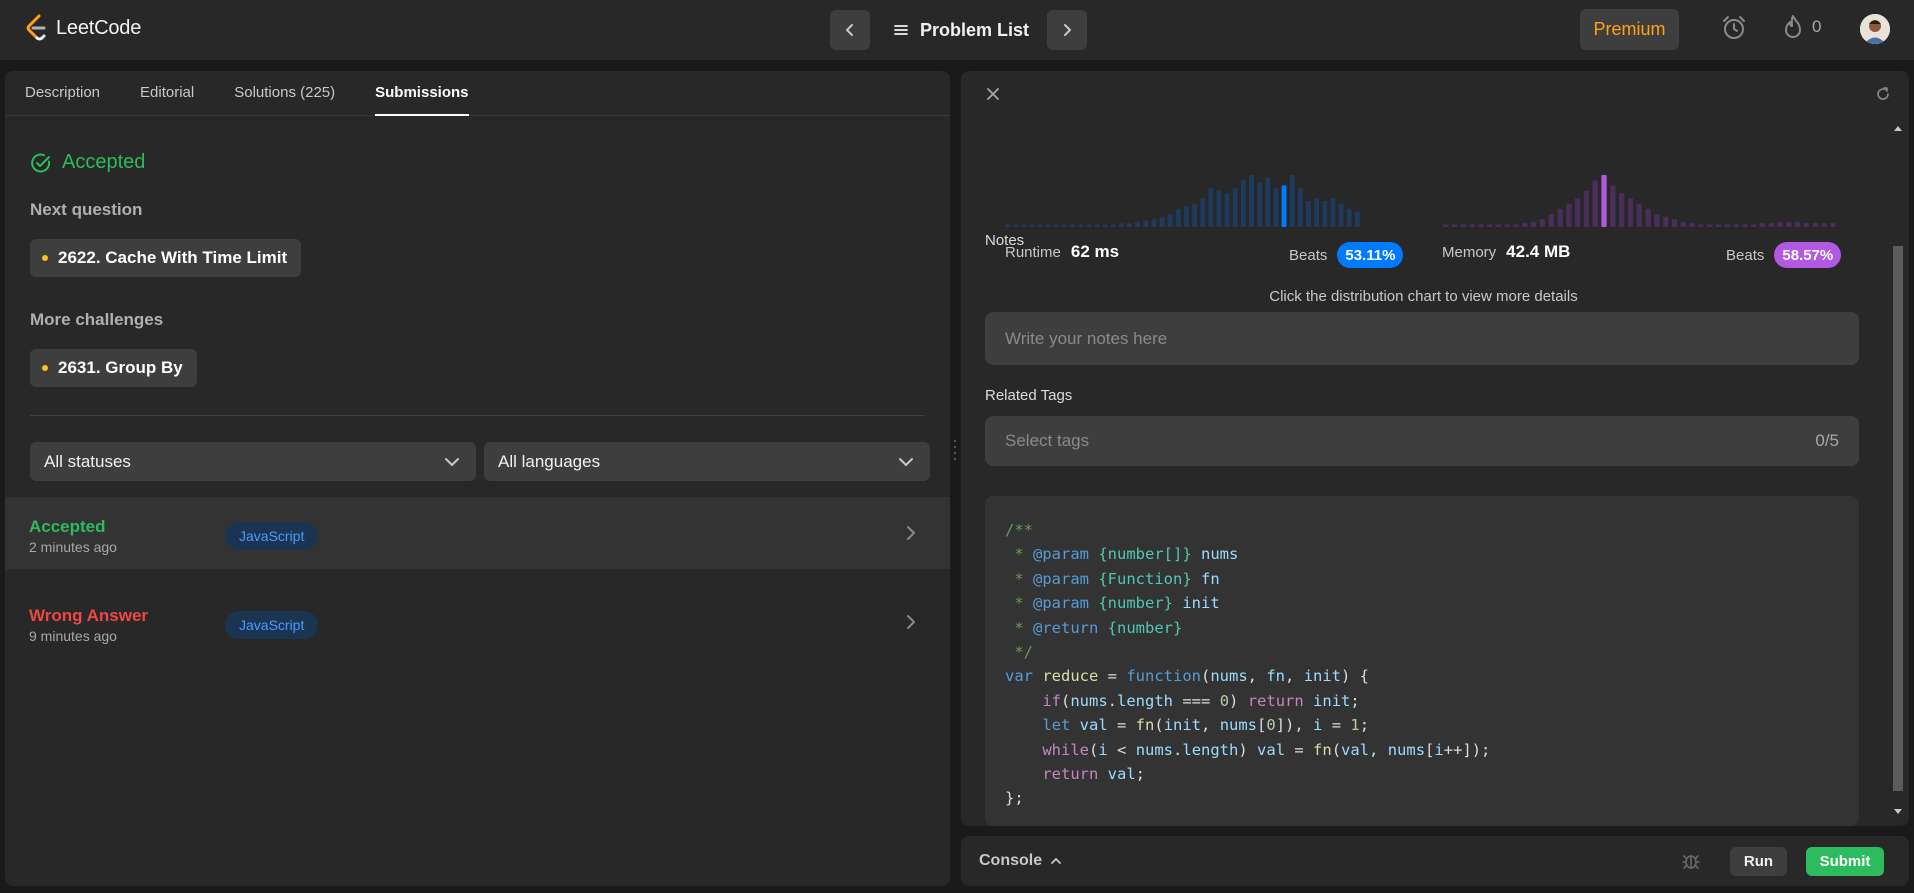 Image resolution: width=1914 pixels, height=893 pixels. Describe the element at coordinates (850, 30) in the screenshot. I see `prev-problem-button` at that location.